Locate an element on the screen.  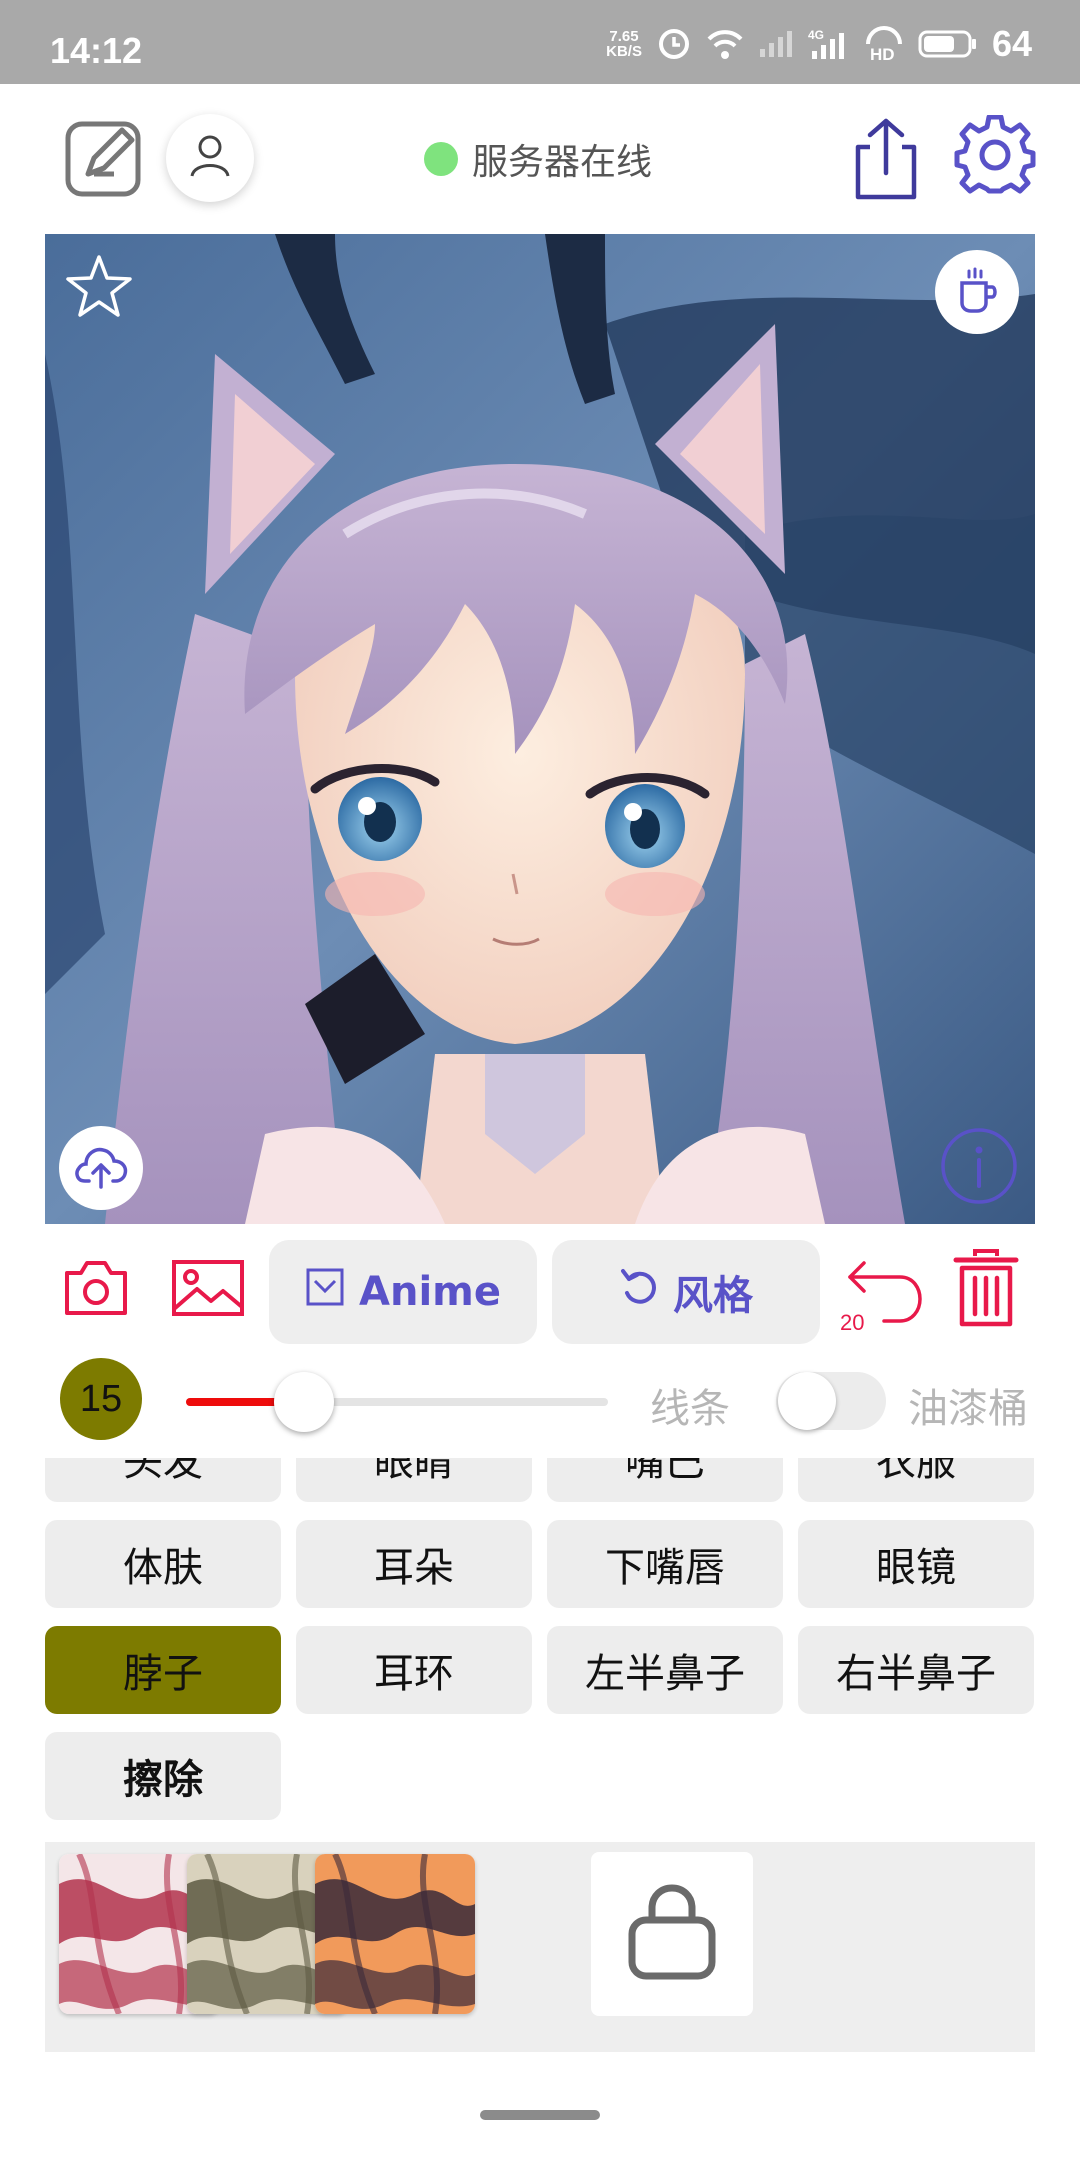
battery-level: 64 is located at coordinates (1011, 43).